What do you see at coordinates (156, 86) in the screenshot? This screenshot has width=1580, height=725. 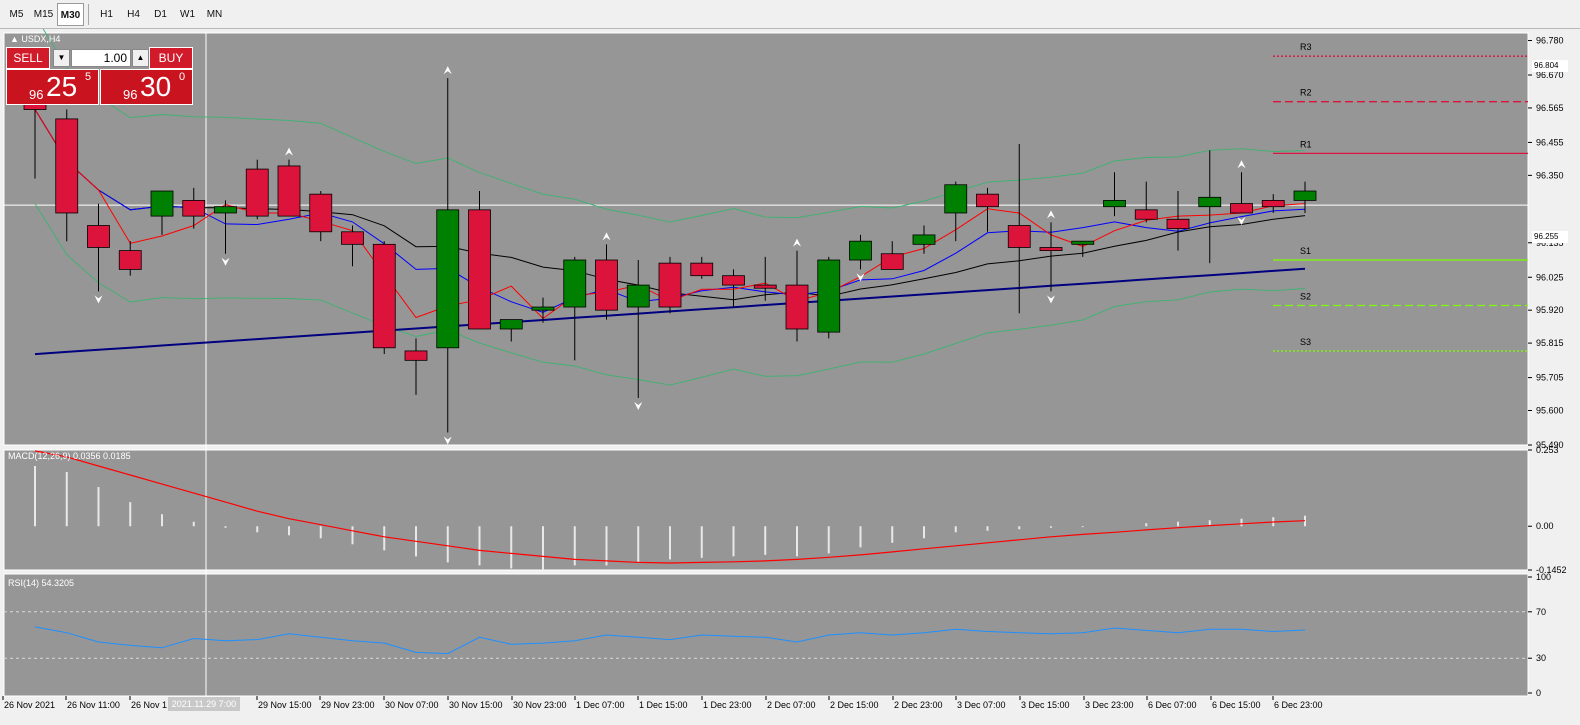 I see `buy-price-big: 30` at bounding box center [156, 86].